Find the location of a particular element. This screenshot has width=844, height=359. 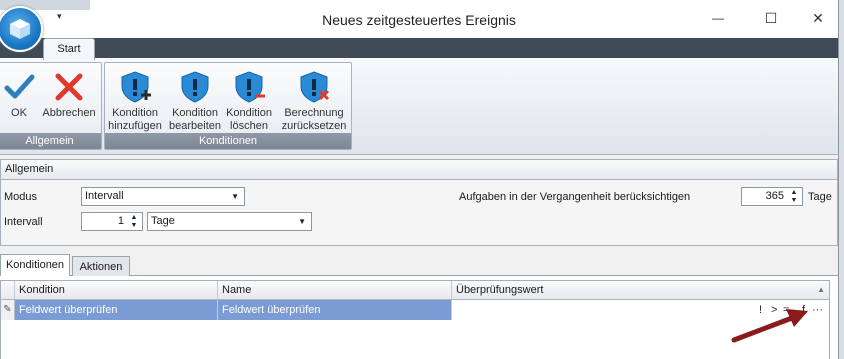

kondition-hinzufuegen-label-1: Kondition is located at coordinates (135, 113).